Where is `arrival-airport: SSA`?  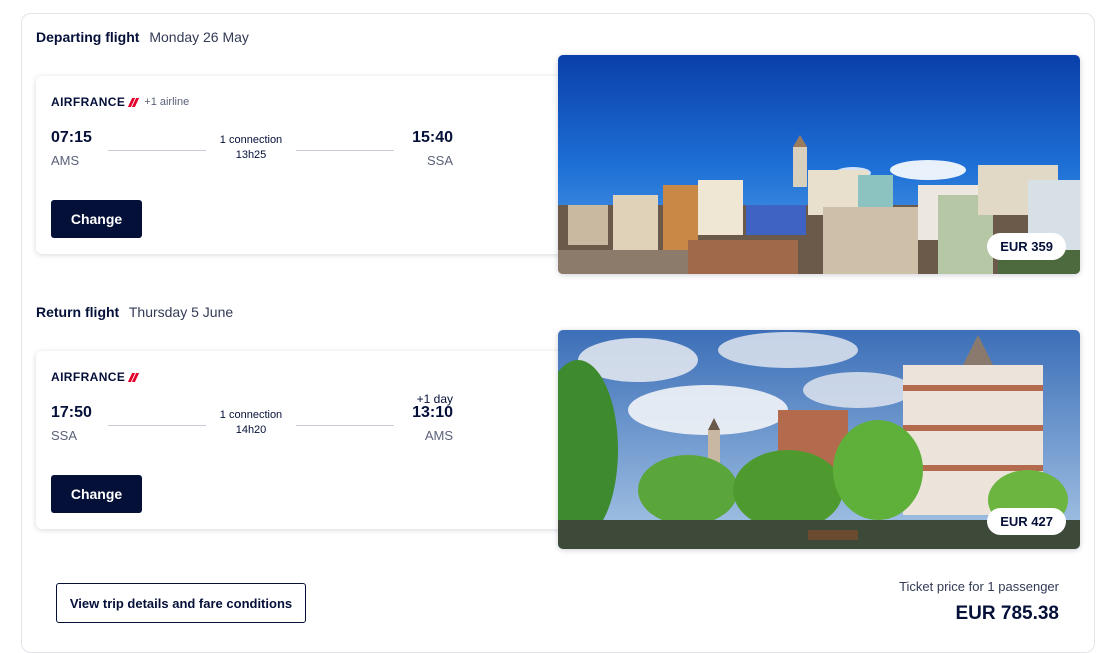 arrival-airport: SSA is located at coordinates (439, 160).